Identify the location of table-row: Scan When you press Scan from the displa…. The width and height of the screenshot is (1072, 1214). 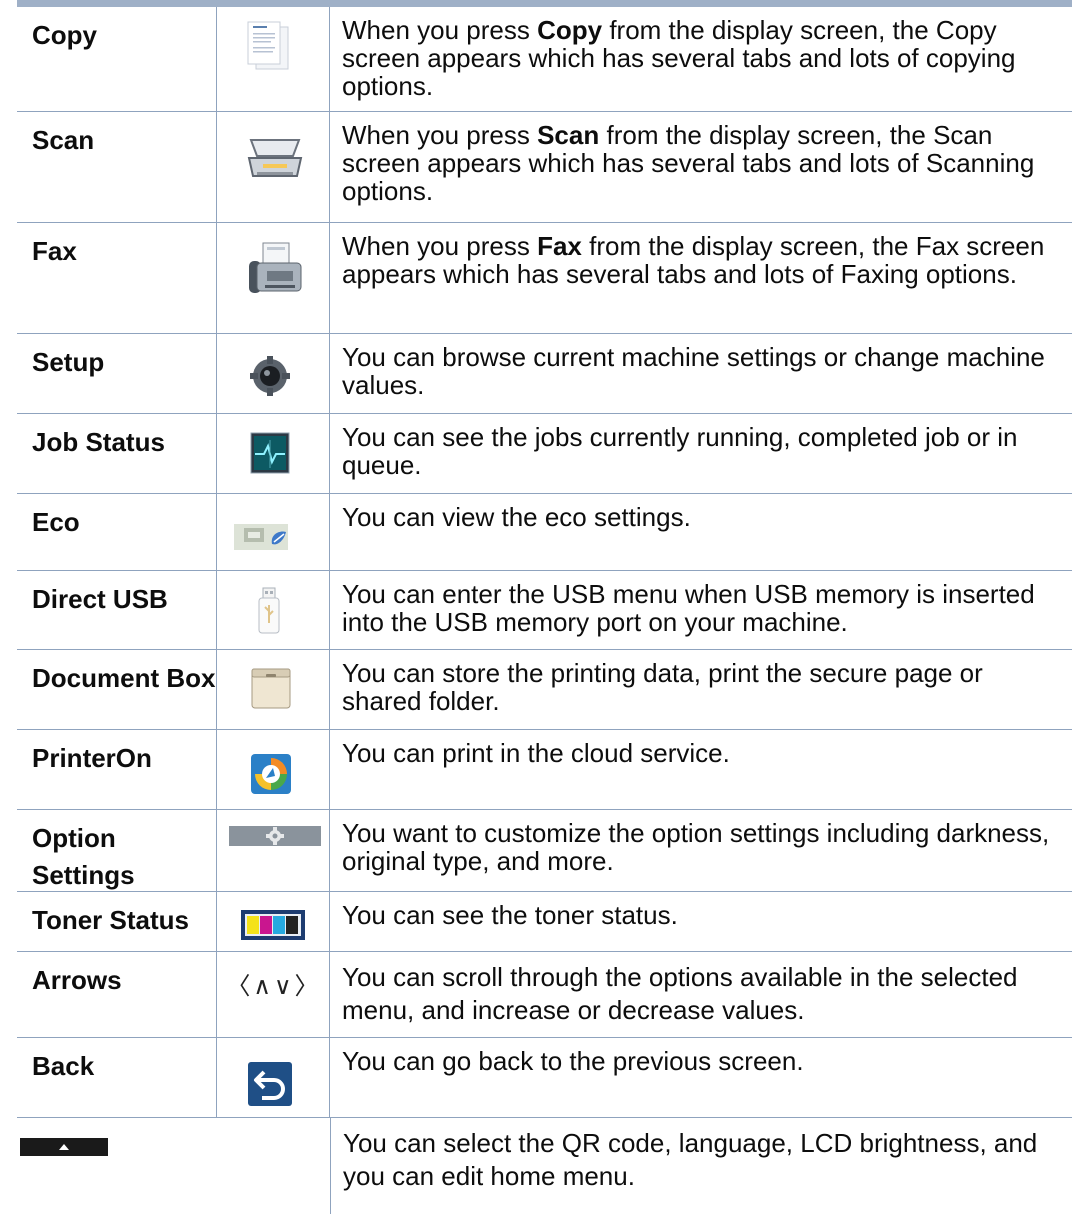
(544, 167).